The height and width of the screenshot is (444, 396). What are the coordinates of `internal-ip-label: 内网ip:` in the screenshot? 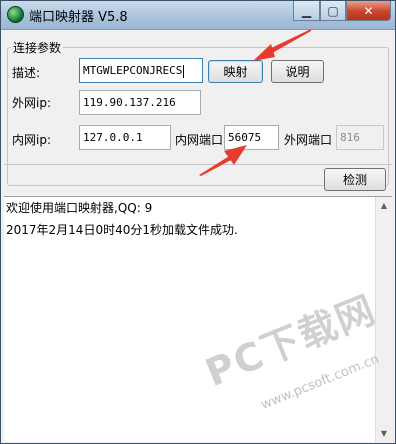 It's located at (31, 140).